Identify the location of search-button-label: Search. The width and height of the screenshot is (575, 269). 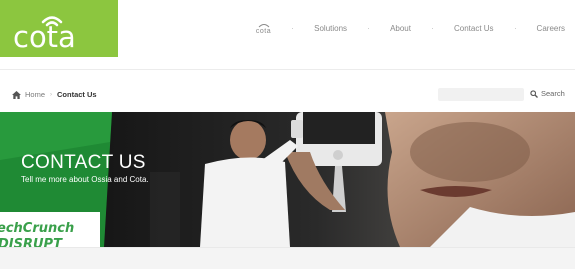
(553, 93).